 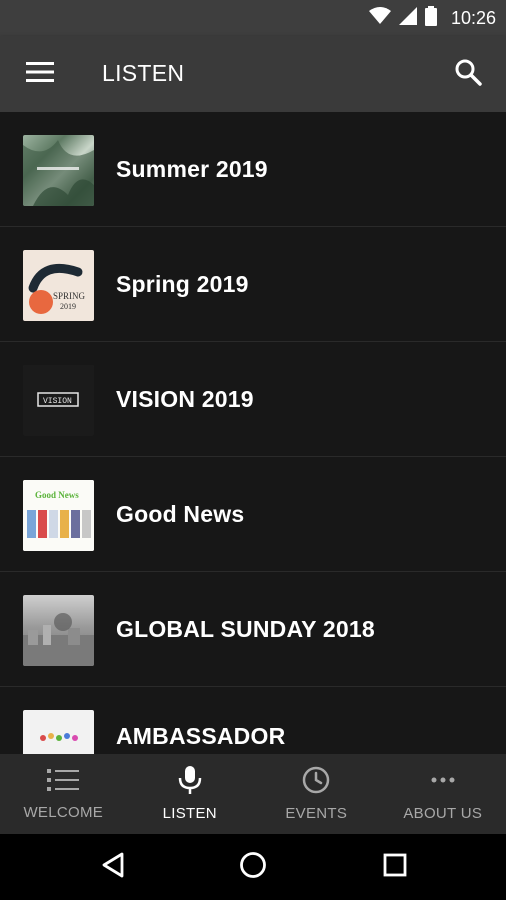 What do you see at coordinates (190, 782) in the screenshot?
I see `microphone-icon` at bounding box center [190, 782].